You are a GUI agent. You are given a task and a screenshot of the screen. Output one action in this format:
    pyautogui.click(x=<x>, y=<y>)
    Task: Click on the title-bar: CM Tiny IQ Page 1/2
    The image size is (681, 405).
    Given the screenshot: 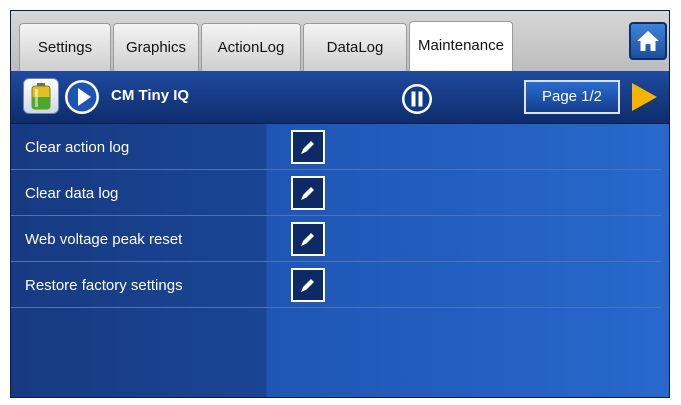 What is the action you would take?
    pyautogui.click(x=340, y=97)
    